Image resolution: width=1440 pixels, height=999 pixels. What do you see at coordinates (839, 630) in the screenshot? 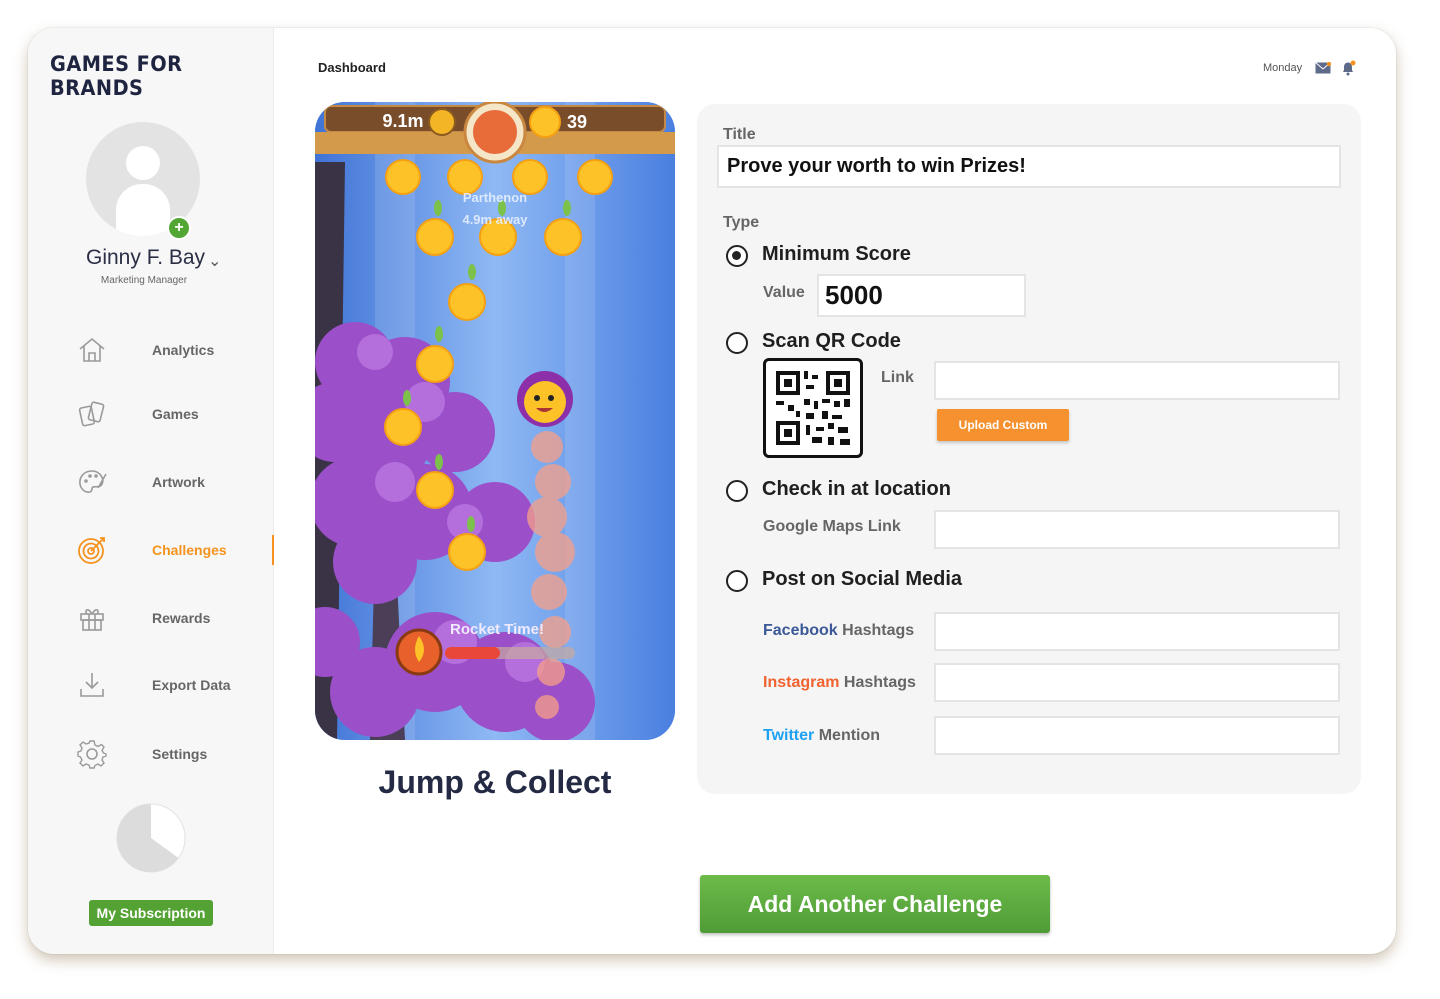
I see `facebook-hashtags-label: Facebook Hashtags` at bounding box center [839, 630].